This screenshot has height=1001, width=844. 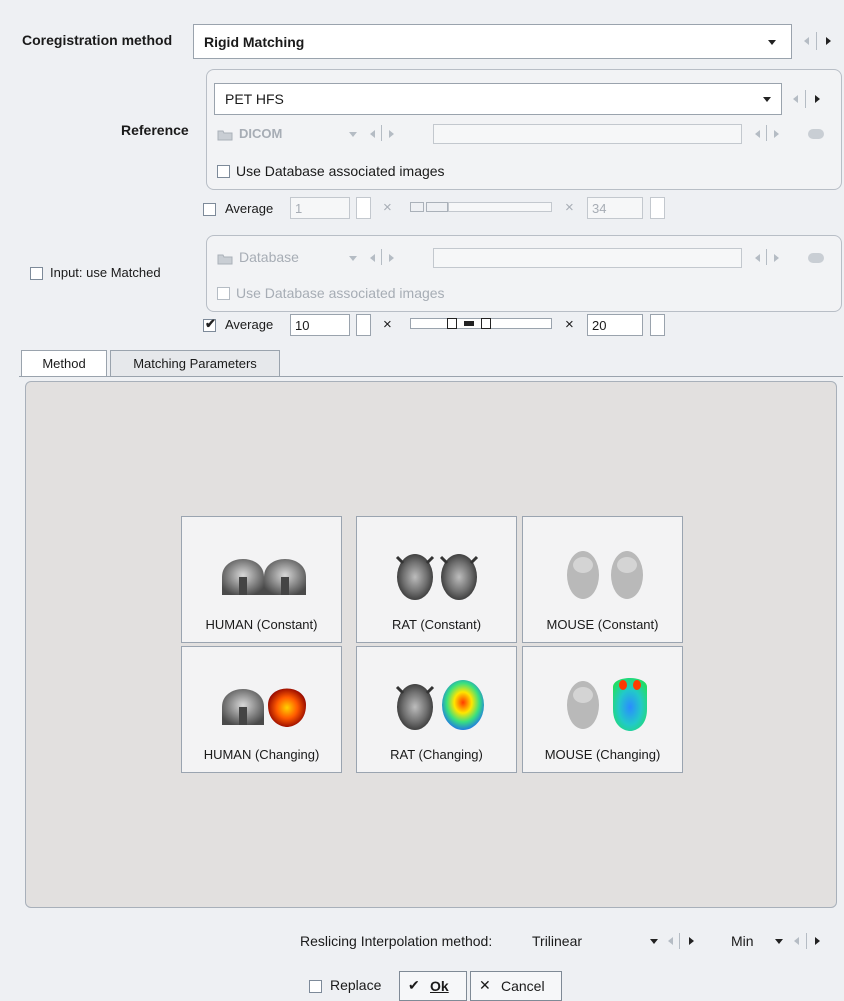 I want to click on input-average-to-spinner, so click(x=657, y=325).